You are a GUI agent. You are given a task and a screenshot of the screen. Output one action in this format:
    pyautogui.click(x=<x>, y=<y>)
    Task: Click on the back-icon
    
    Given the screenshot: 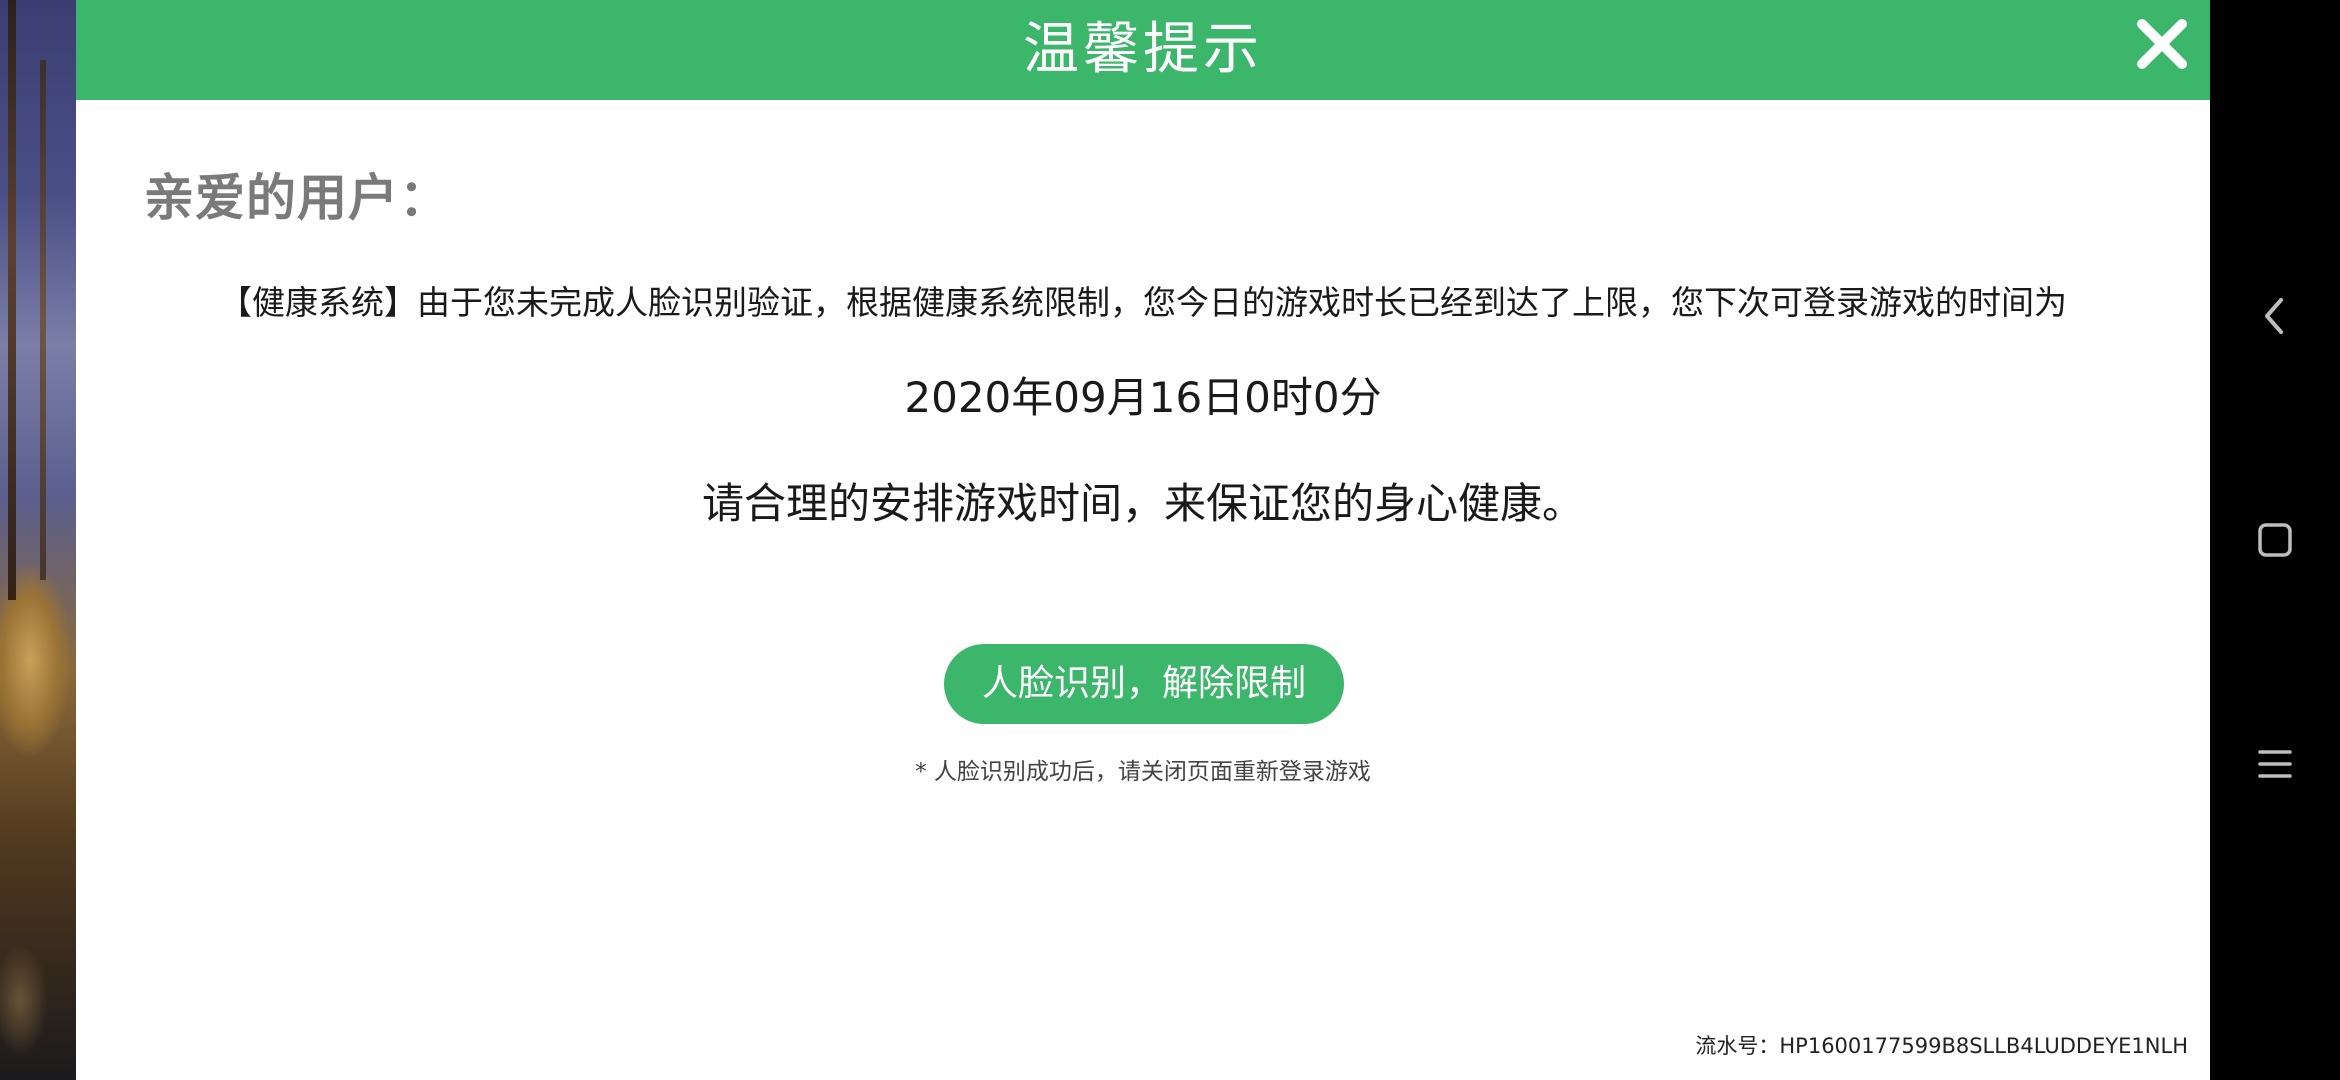 What is the action you would take?
    pyautogui.click(x=2274, y=316)
    